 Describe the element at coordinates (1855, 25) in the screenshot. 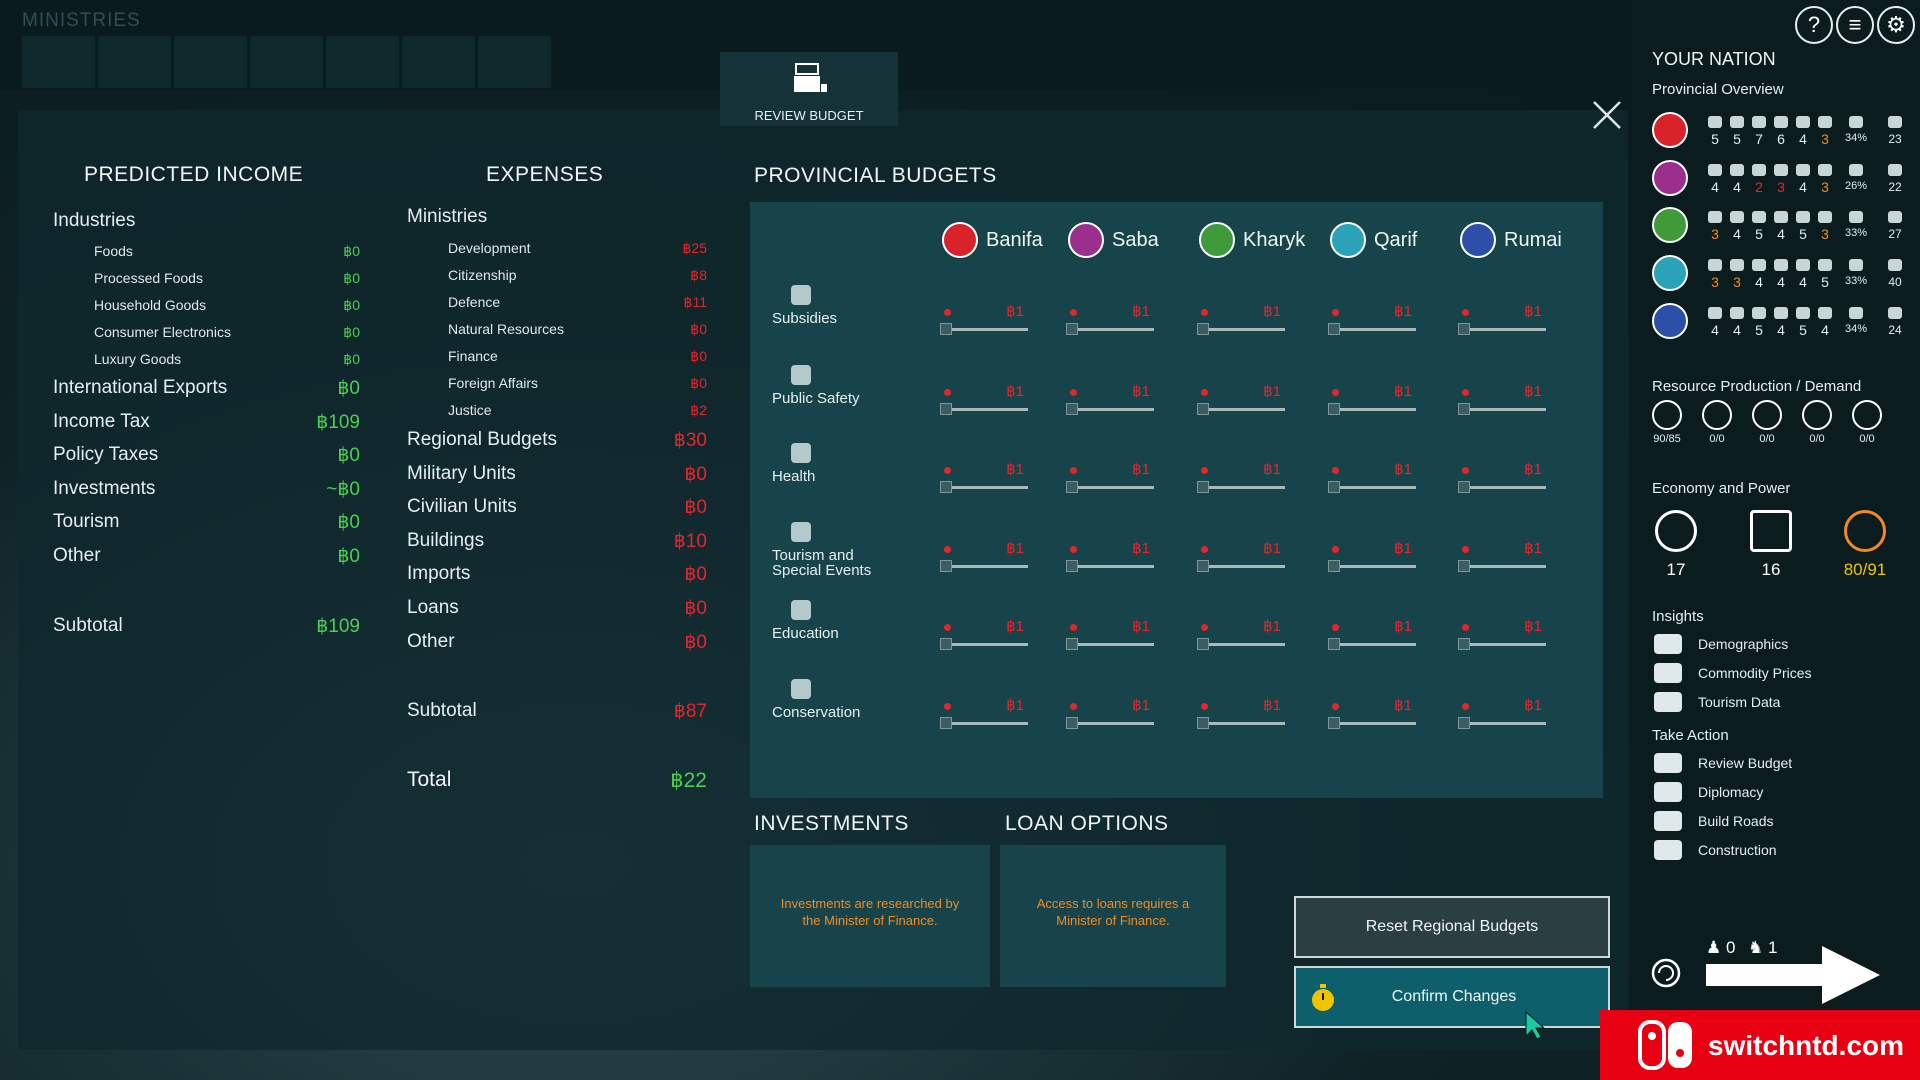

I see `menu-button: ≡` at that location.